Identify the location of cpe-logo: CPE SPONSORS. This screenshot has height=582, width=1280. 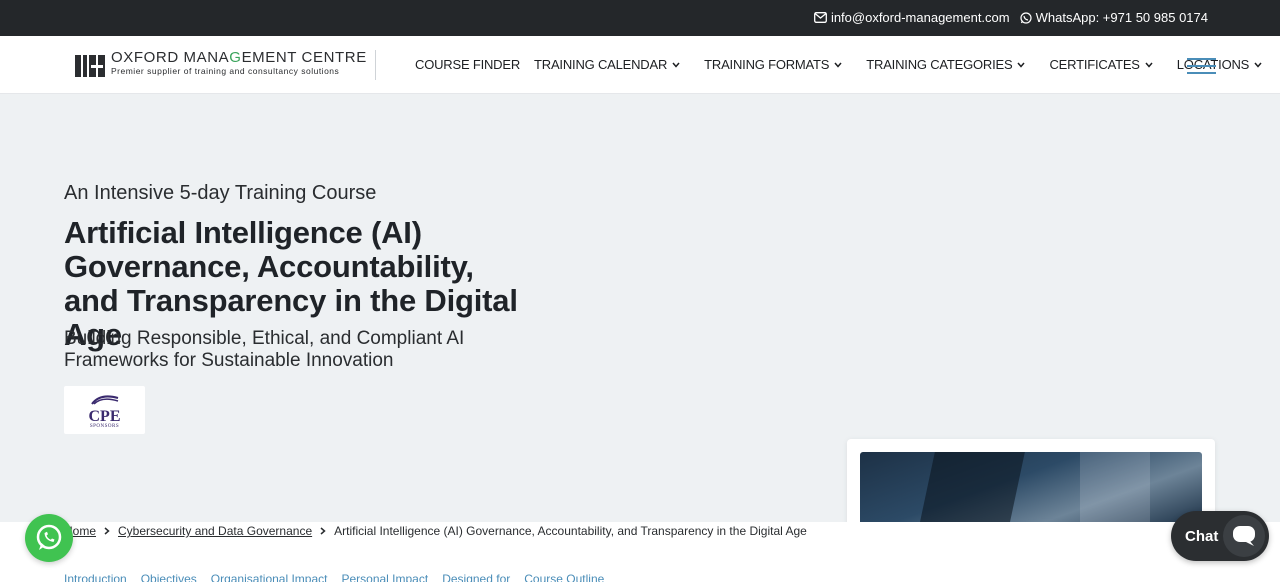
(105, 410).